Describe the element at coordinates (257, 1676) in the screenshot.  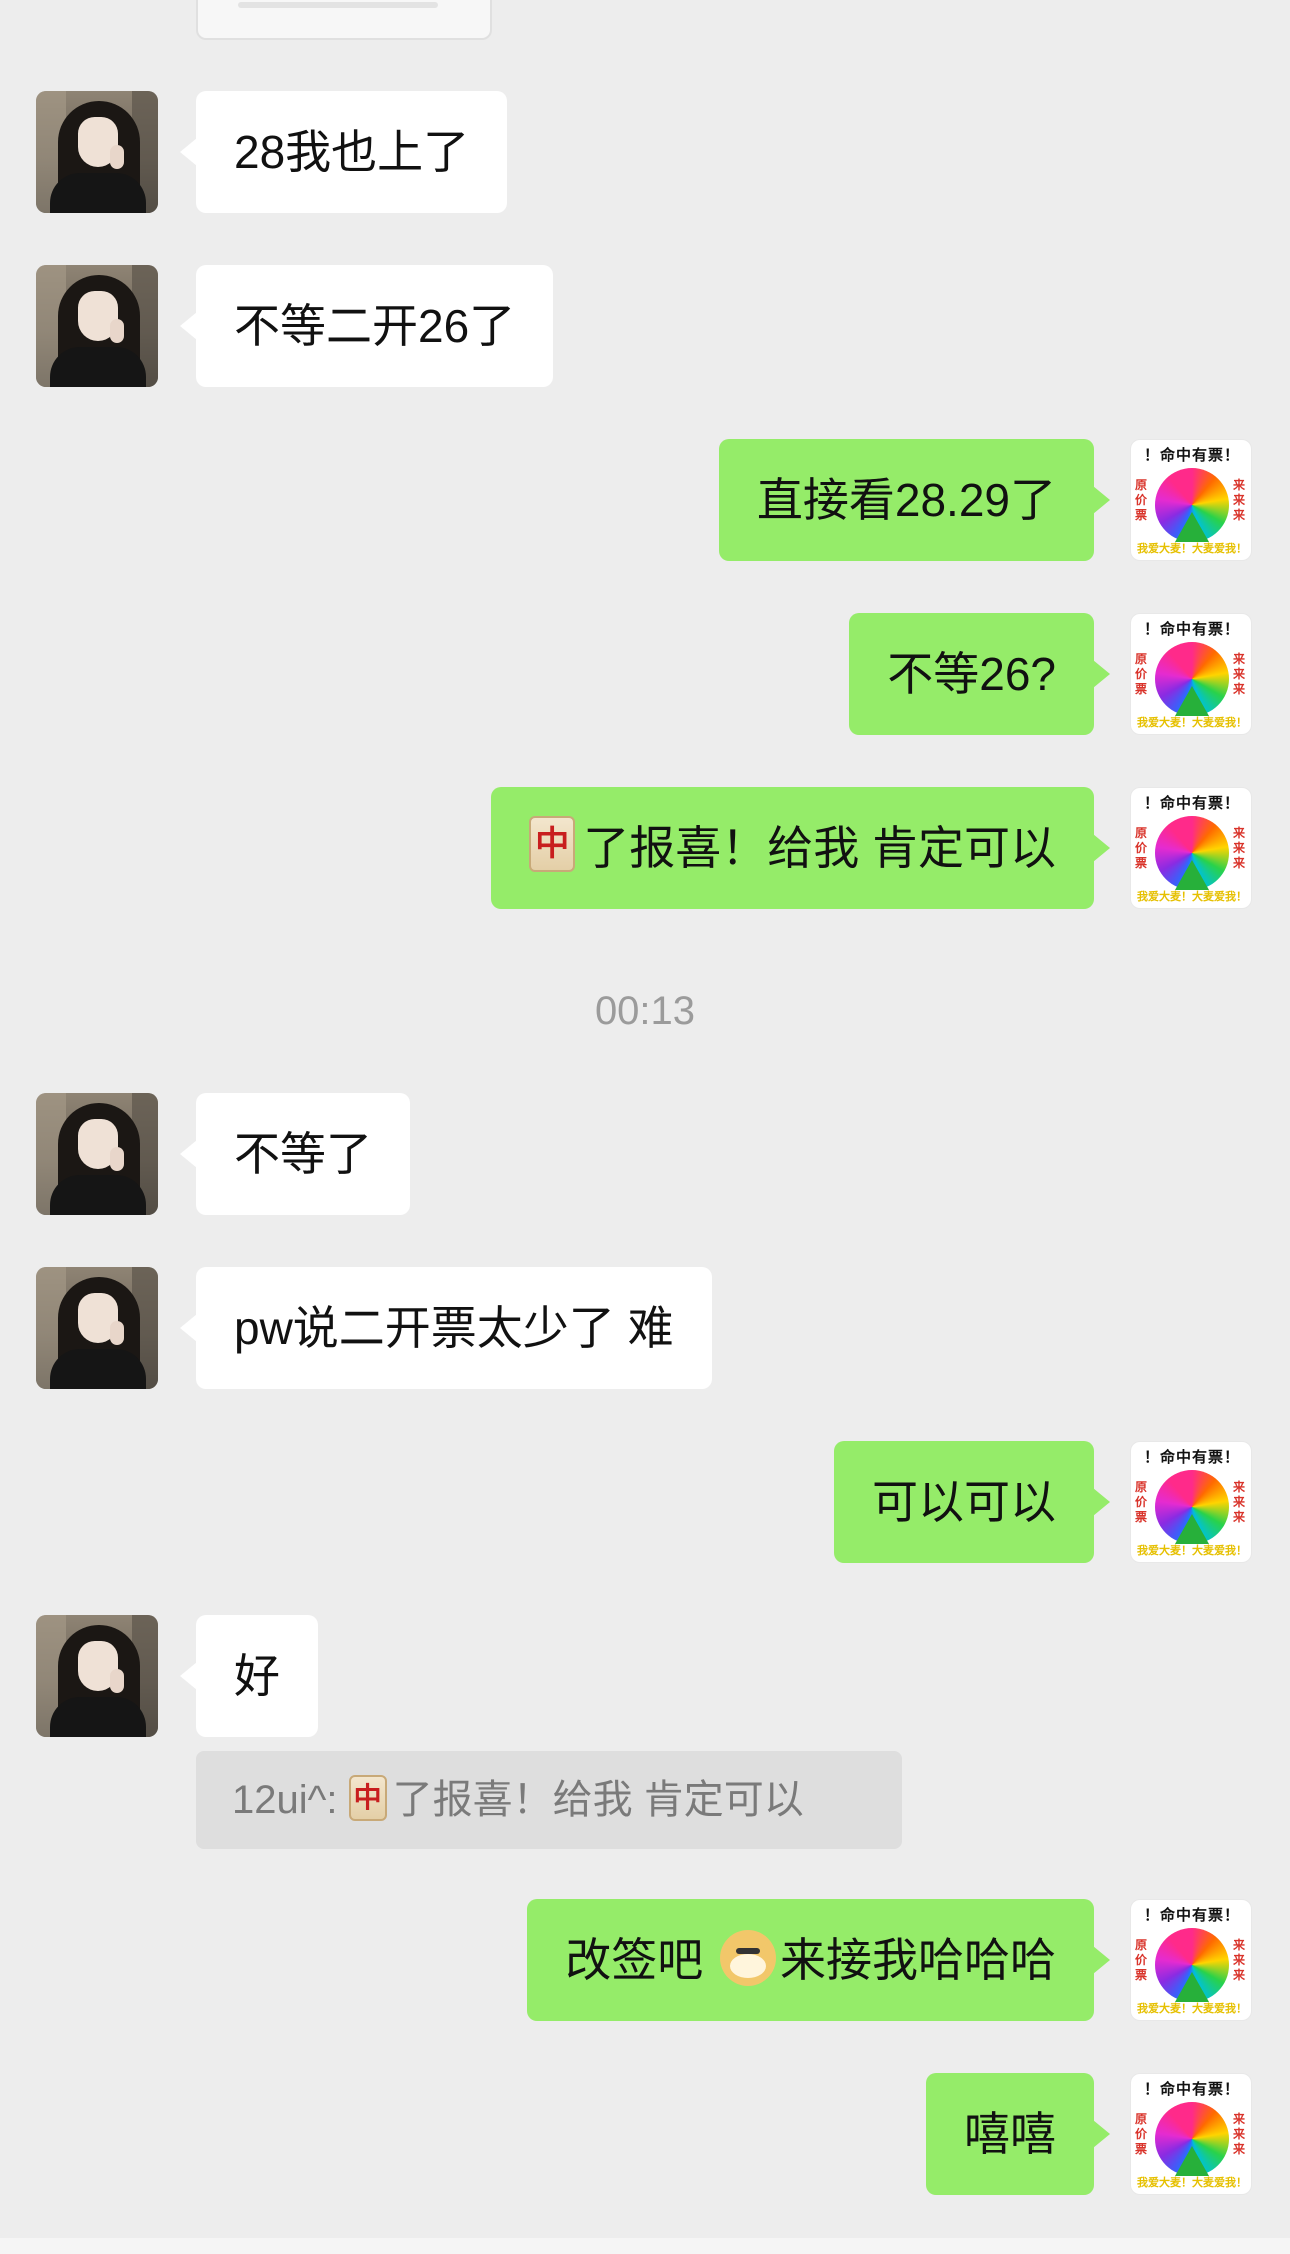
I see `message-text: 好` at that location.